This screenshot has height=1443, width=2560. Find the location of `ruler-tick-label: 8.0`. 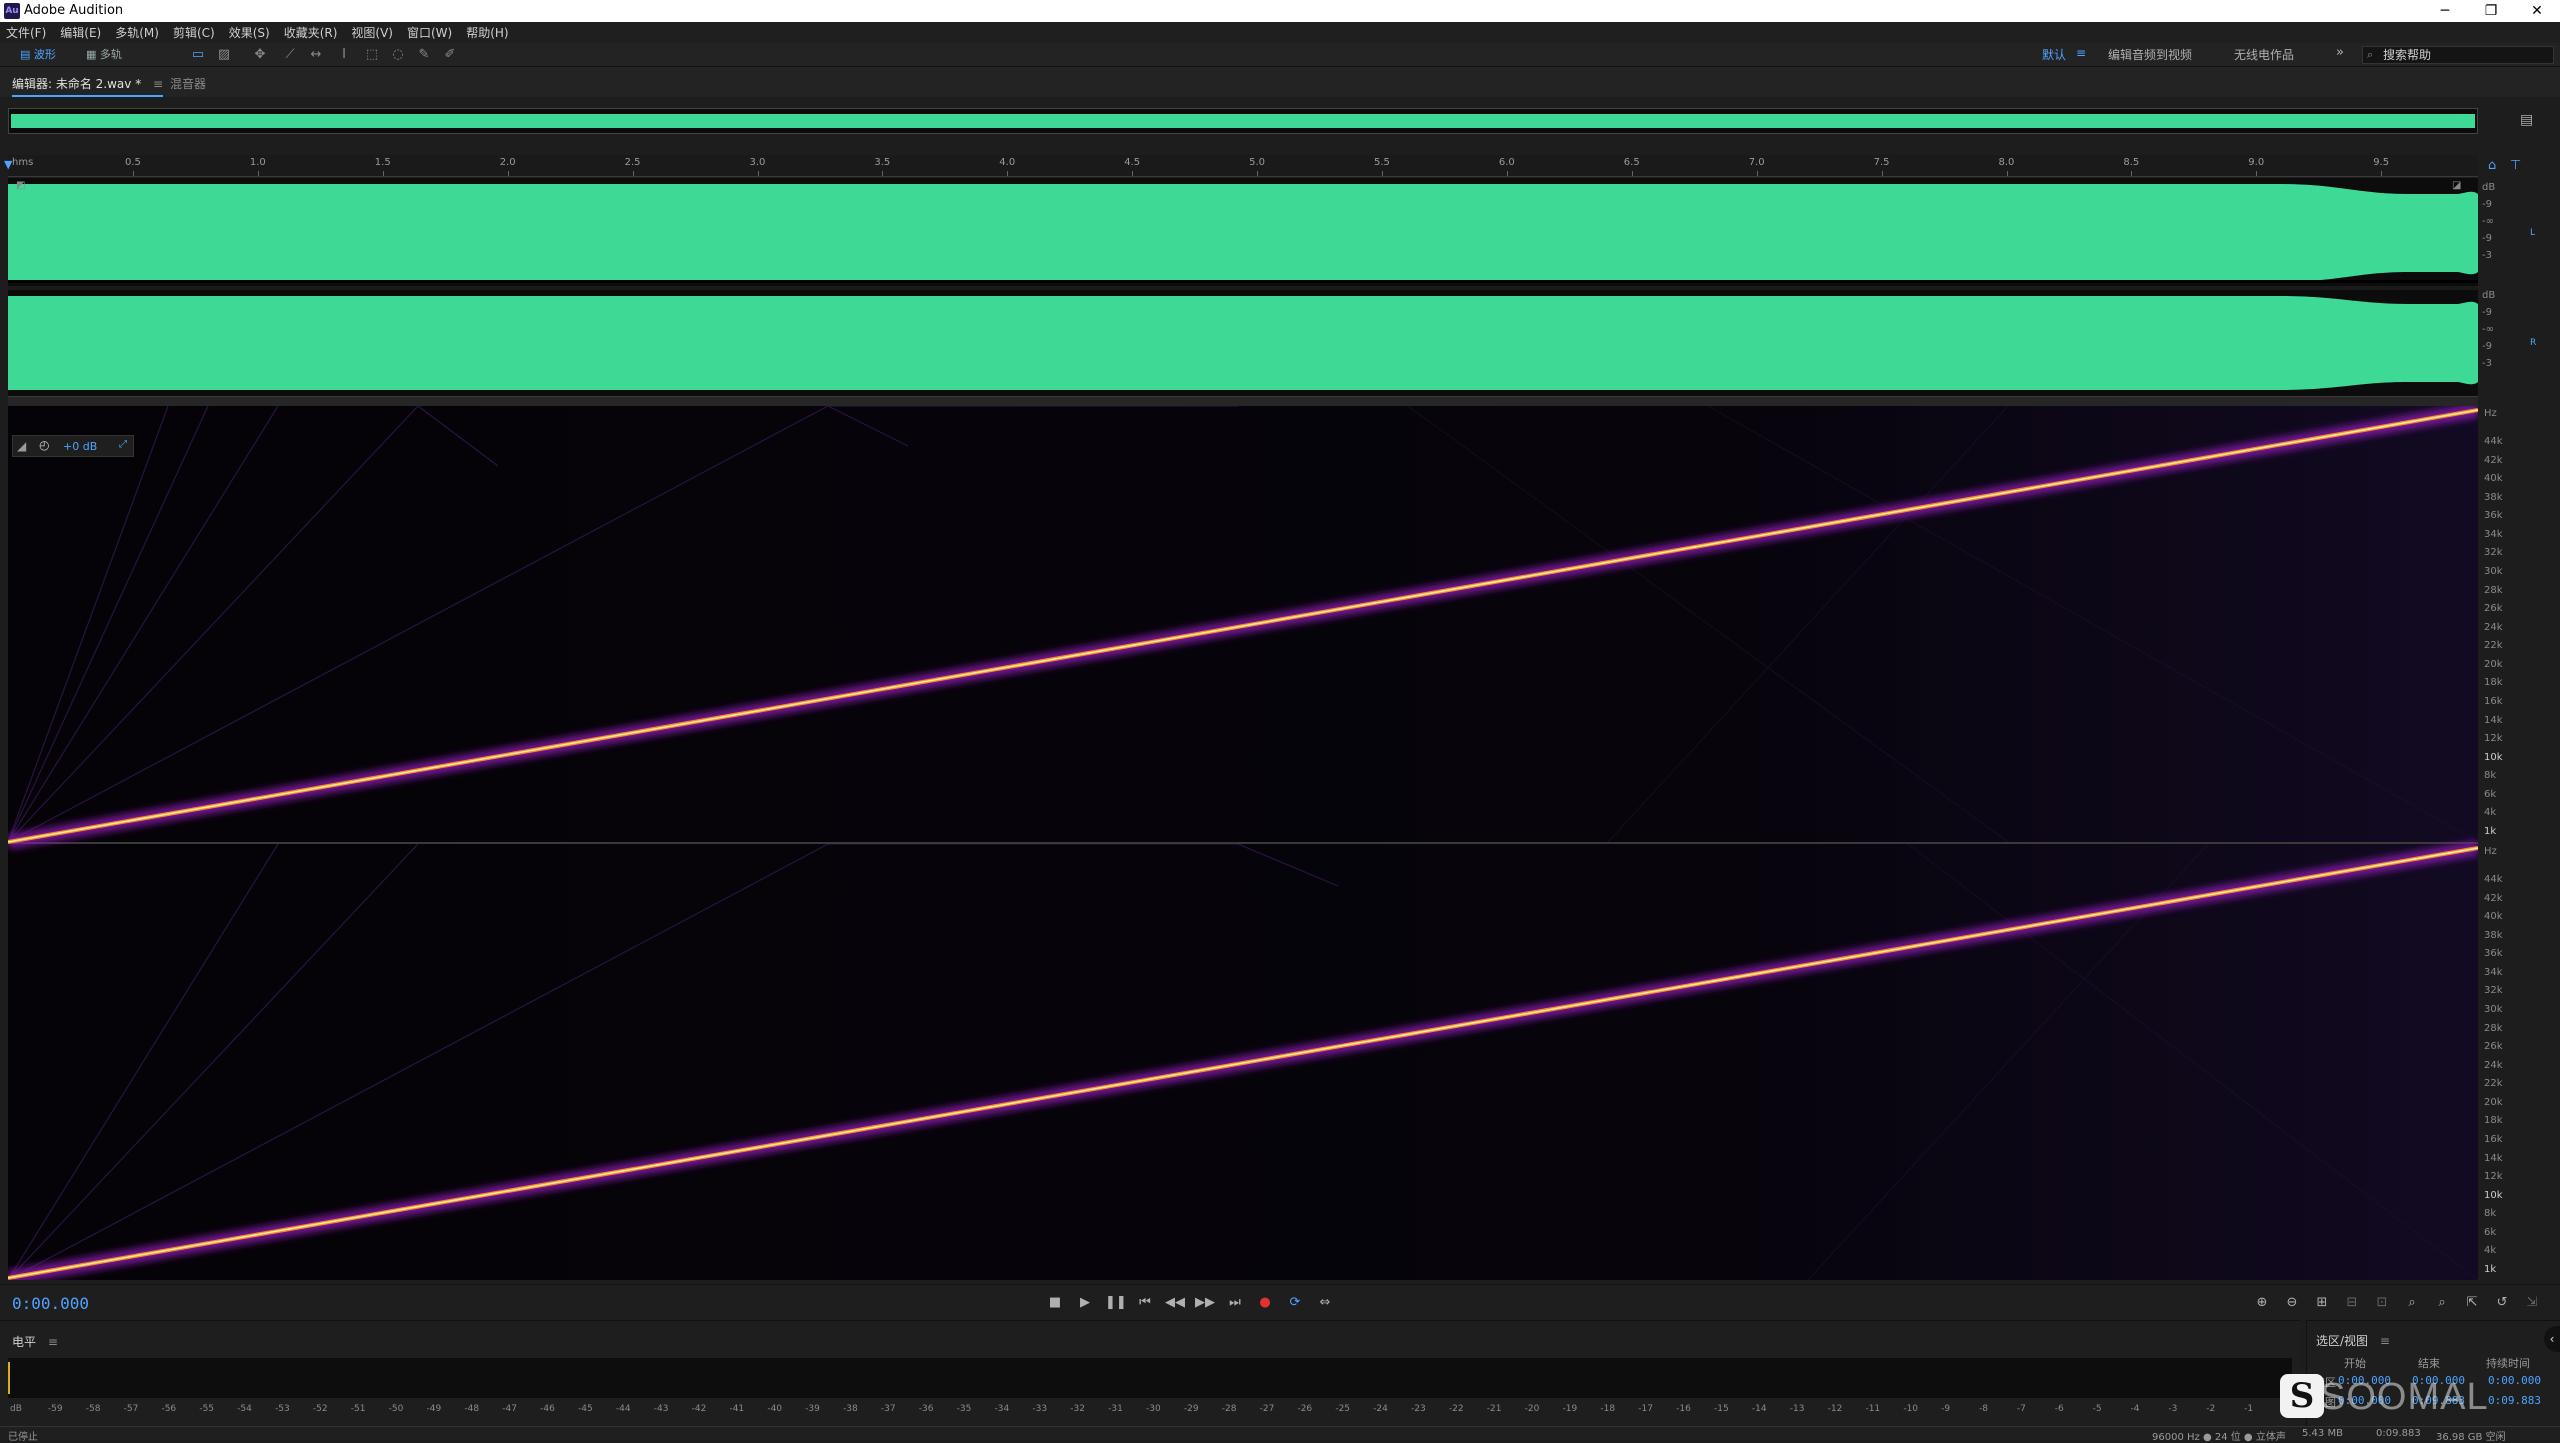

ruler-tick-label: 8.0 is located at coordinates (2006, 162).